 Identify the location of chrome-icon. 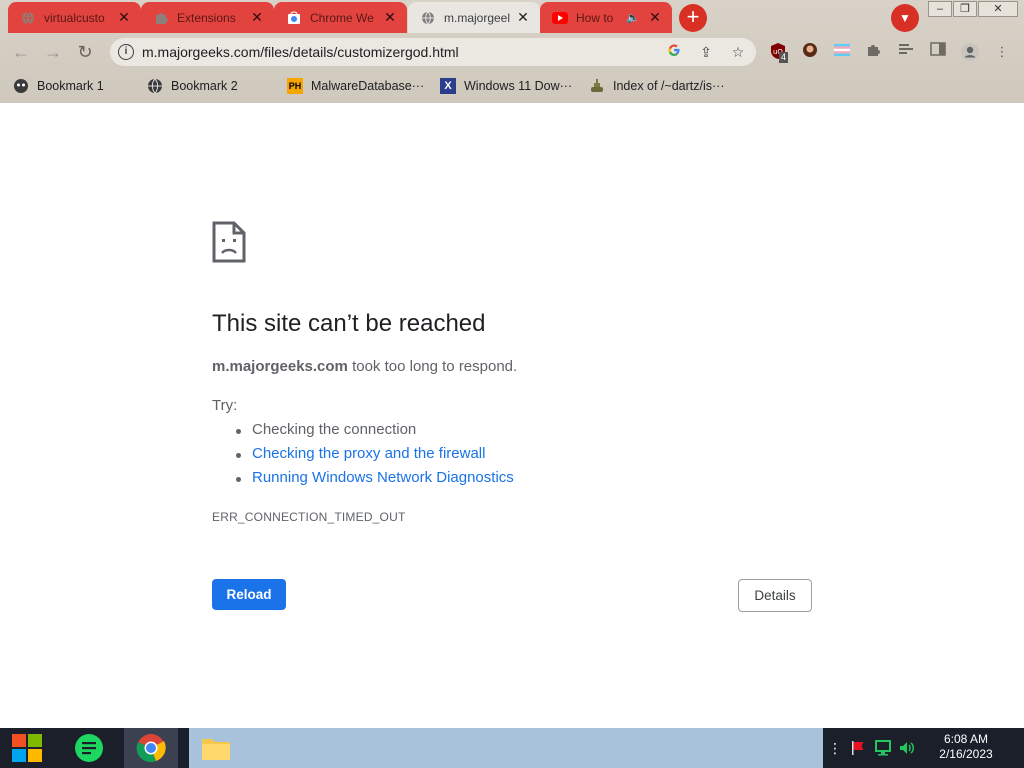
(151, 748).